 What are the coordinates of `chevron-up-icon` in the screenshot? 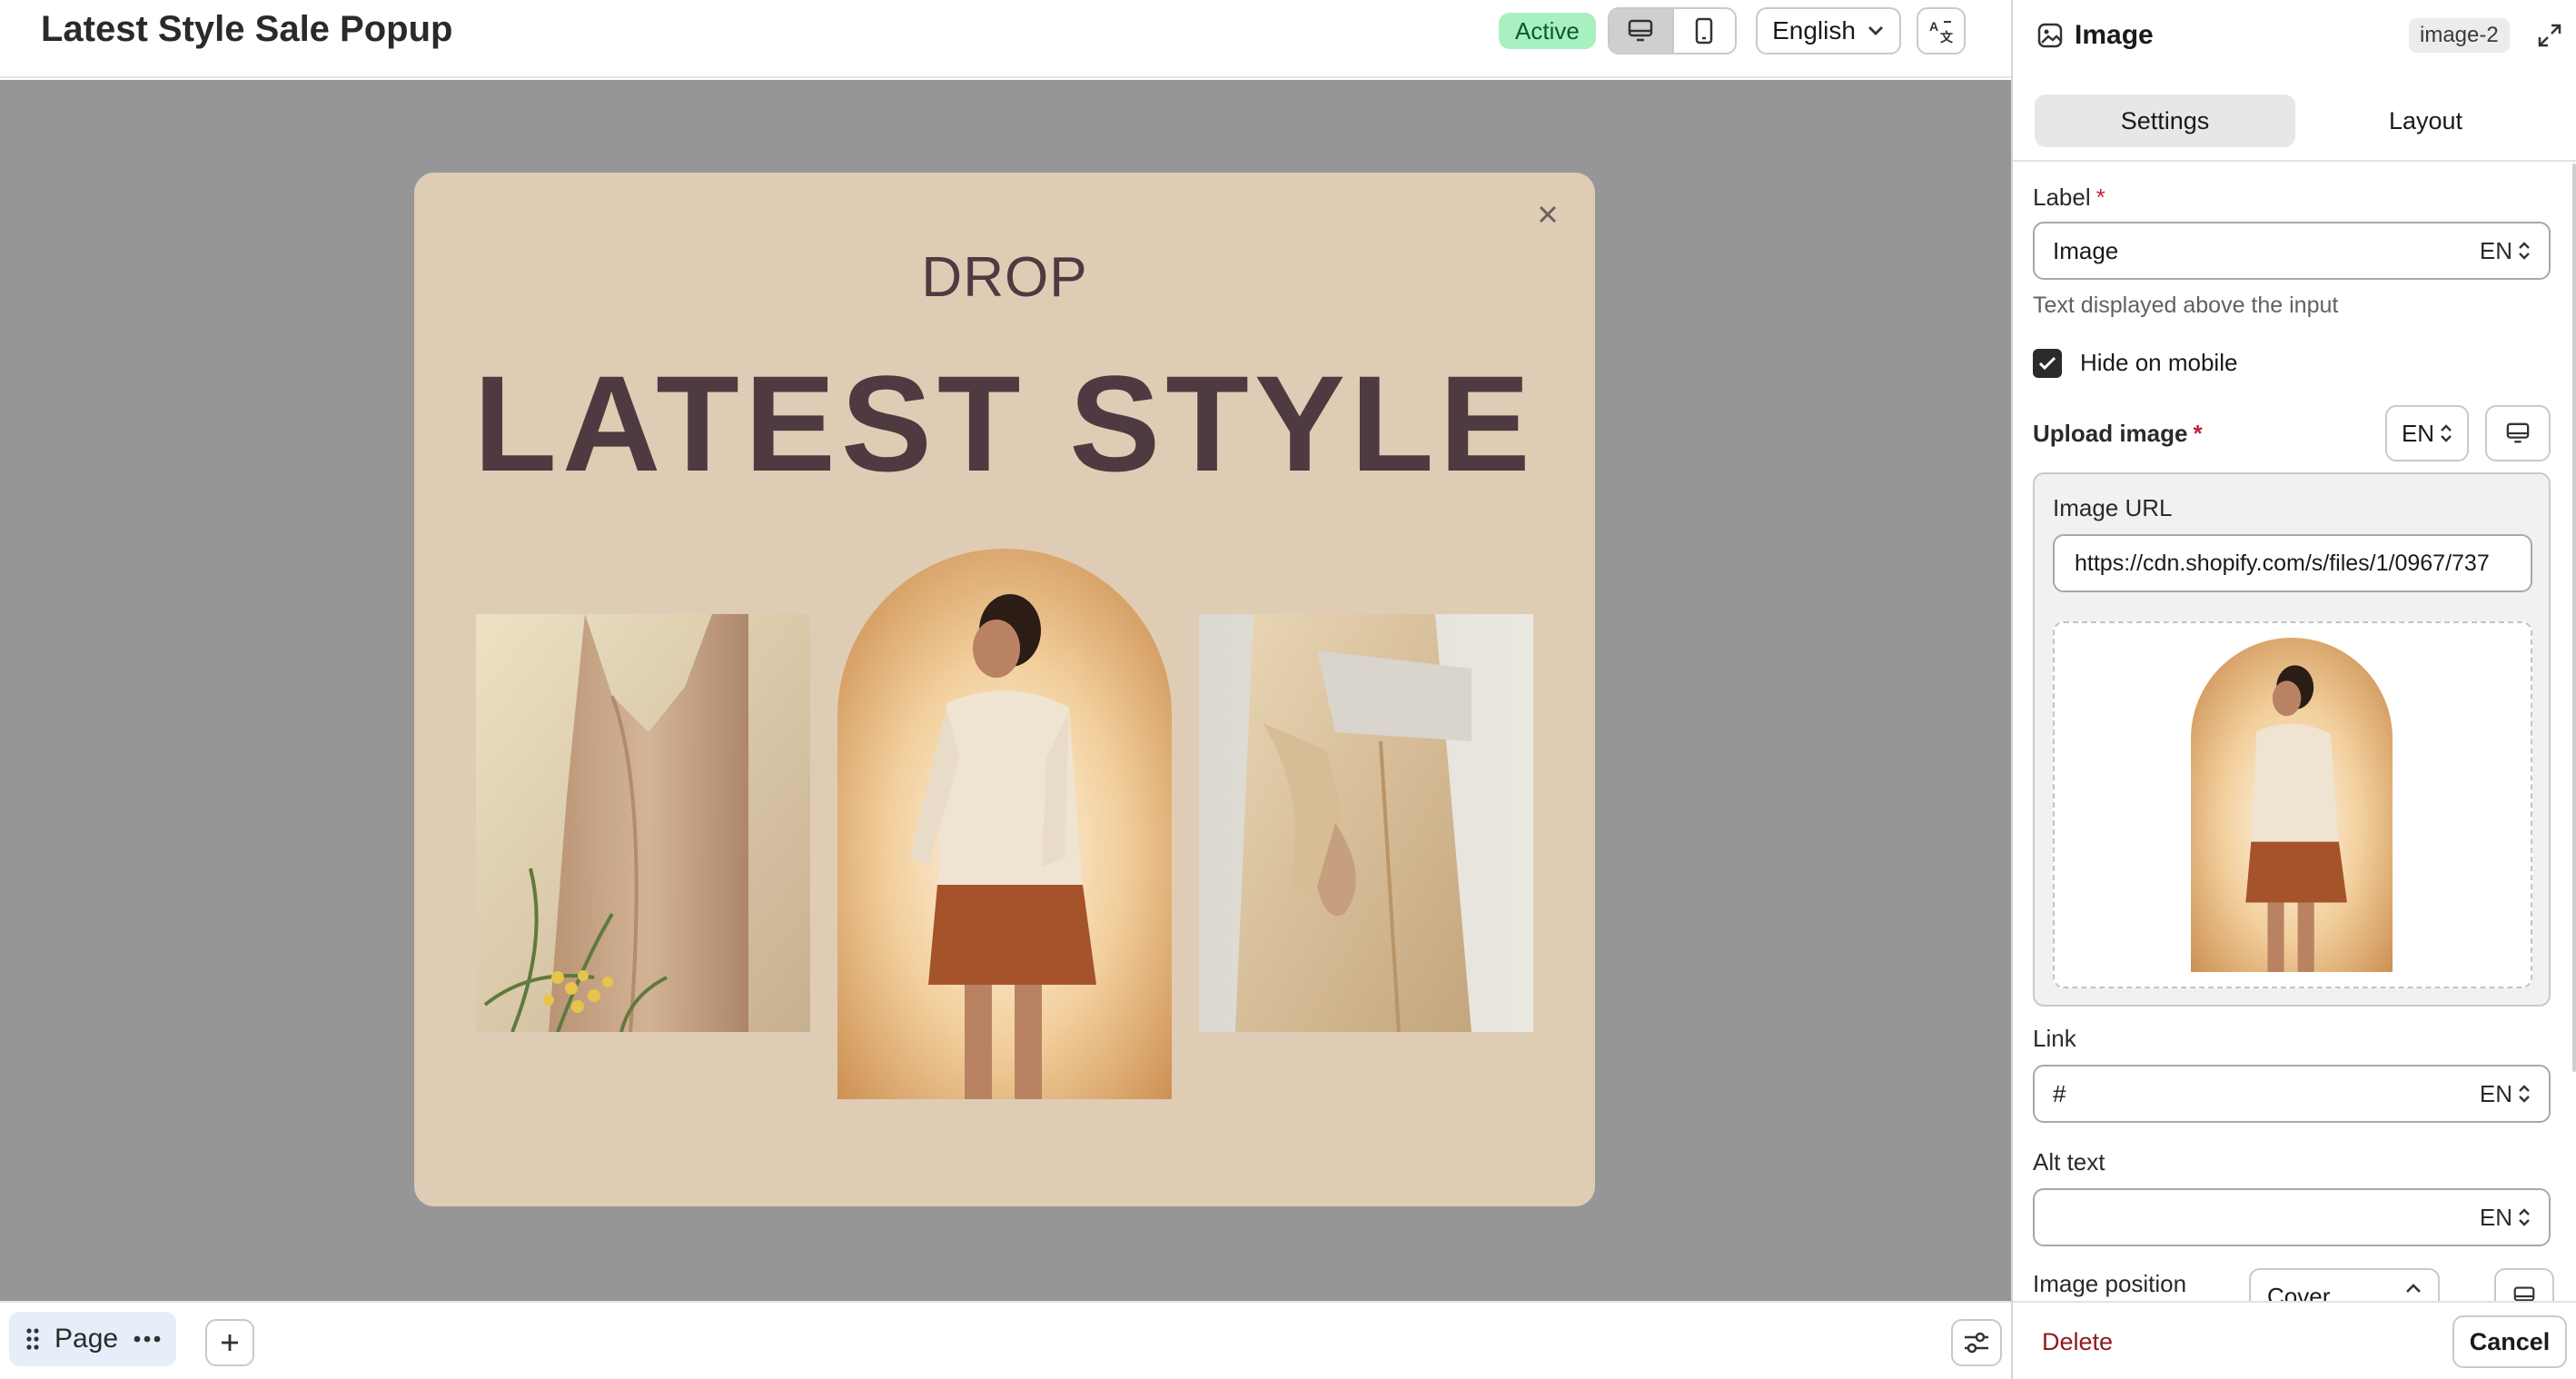 It's located at (2413, 1288).